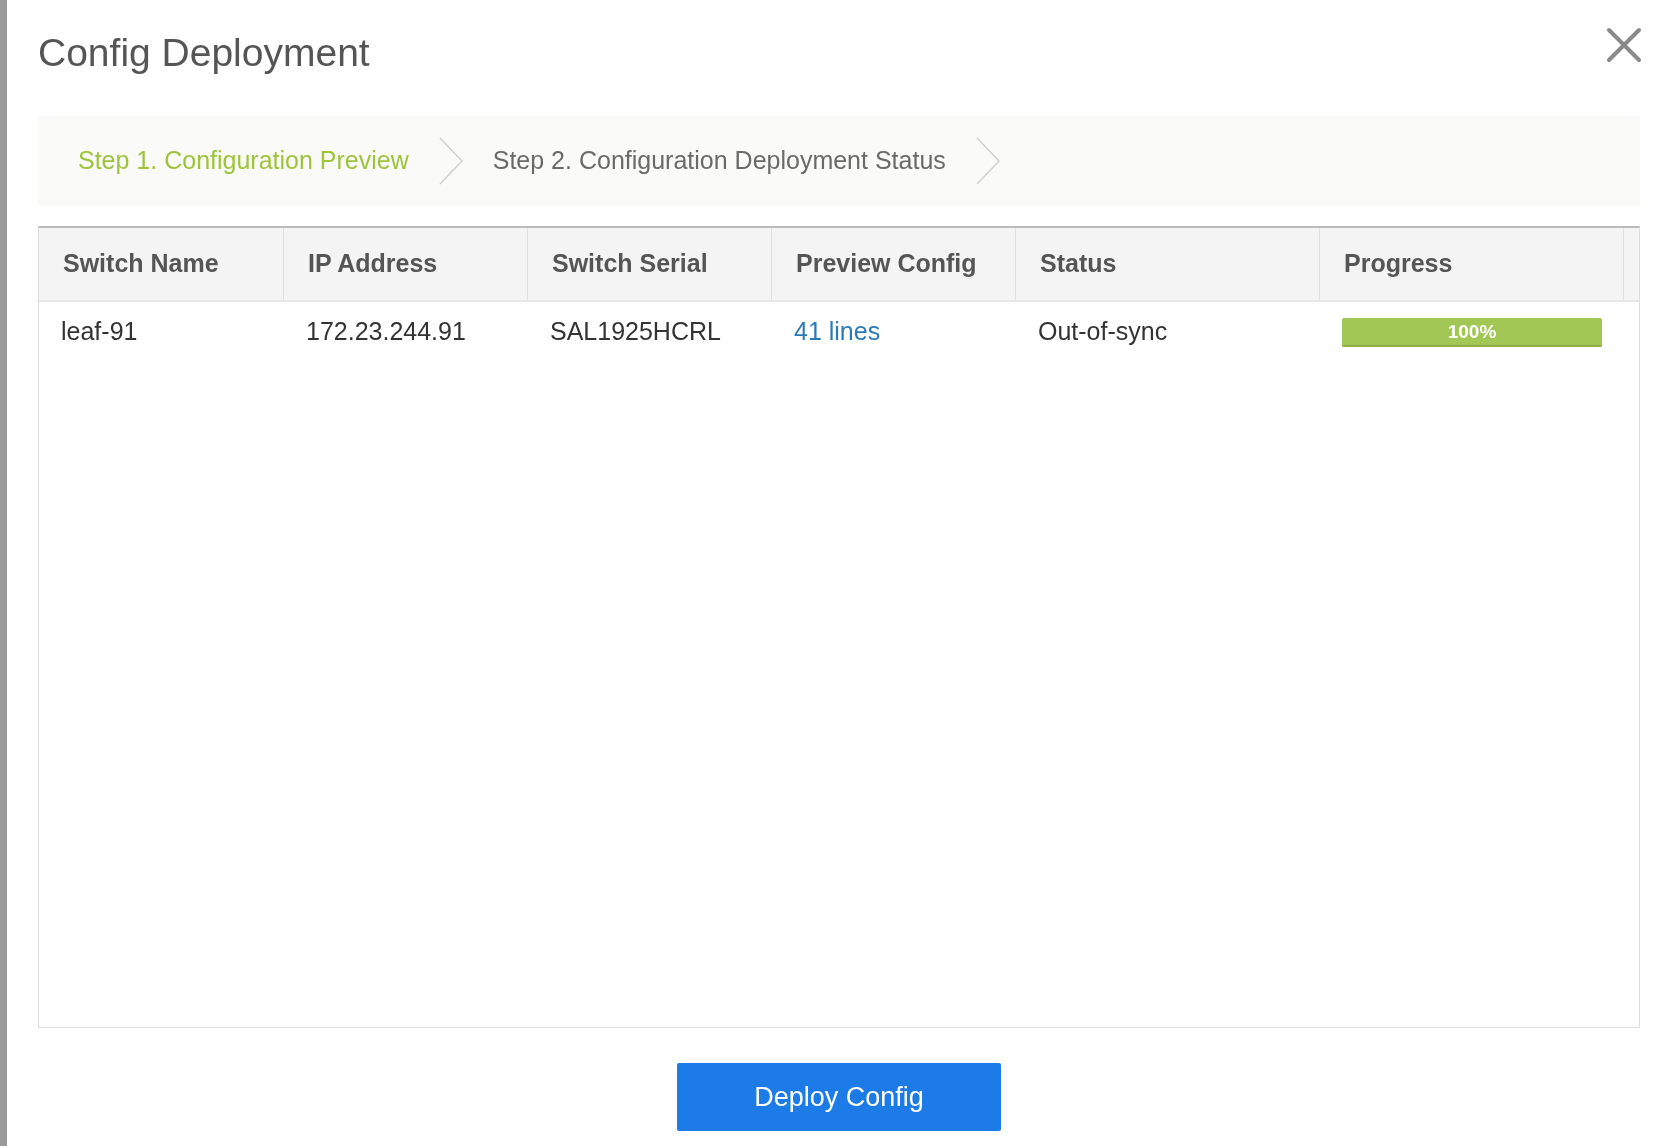 The width and height of the screenshot is (1658, 1146). What do you see at coordinates (1398, 264) in the screenshot?
I see `column-header: Progress` at bounding box center [1398, 264].